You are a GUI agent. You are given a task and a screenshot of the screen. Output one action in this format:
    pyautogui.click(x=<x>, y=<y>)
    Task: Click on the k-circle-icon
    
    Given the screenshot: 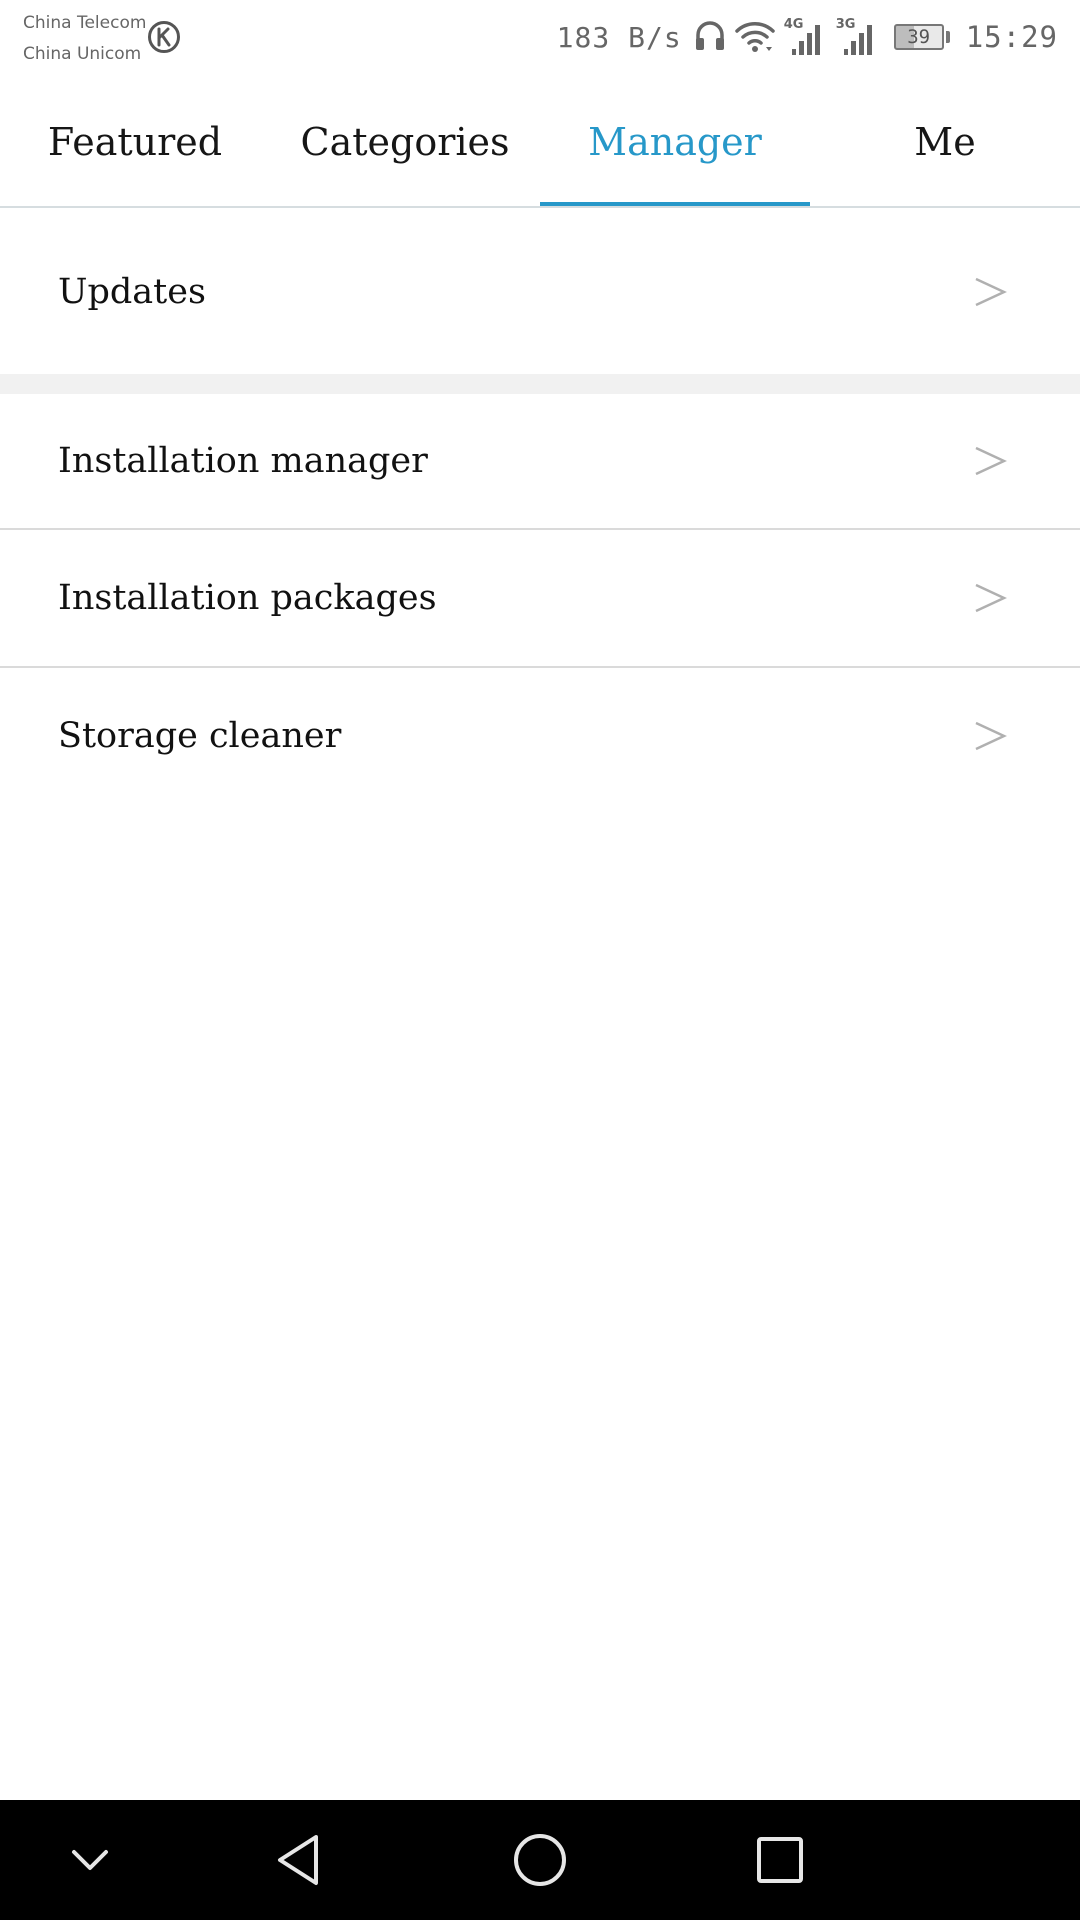 What is the action you would take?
    pyautogui.click(x=164, y=37)
    